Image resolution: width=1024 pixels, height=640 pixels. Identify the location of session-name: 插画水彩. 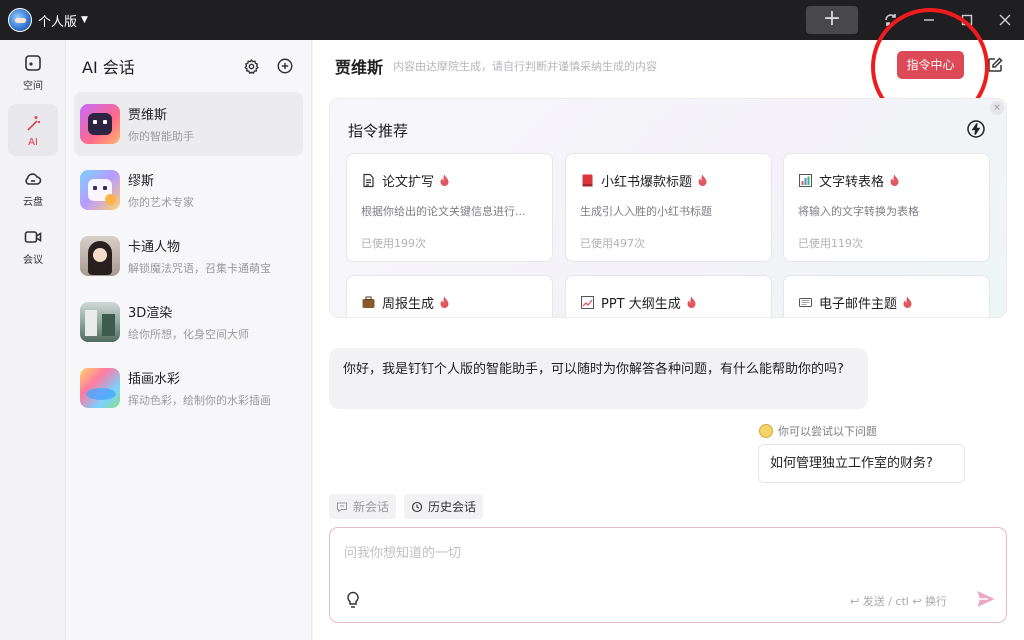
(154, 379).